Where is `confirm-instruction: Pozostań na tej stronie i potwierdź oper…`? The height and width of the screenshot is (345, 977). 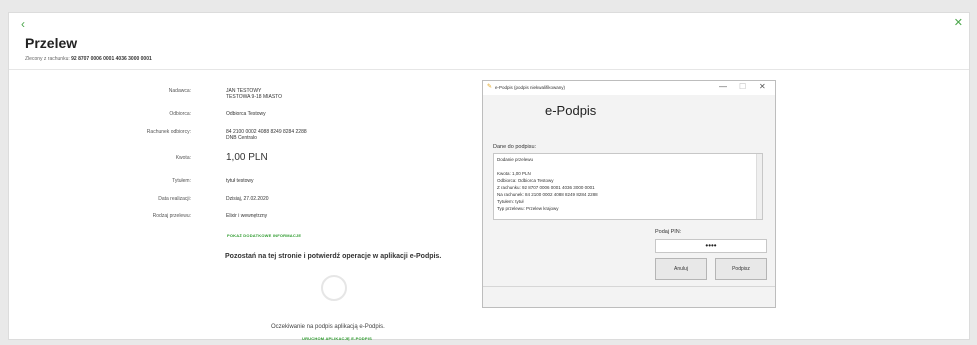
confirm-instruction: Pozostań na tej stronie i potwierdź oper… is located at coordinates (333, 256).